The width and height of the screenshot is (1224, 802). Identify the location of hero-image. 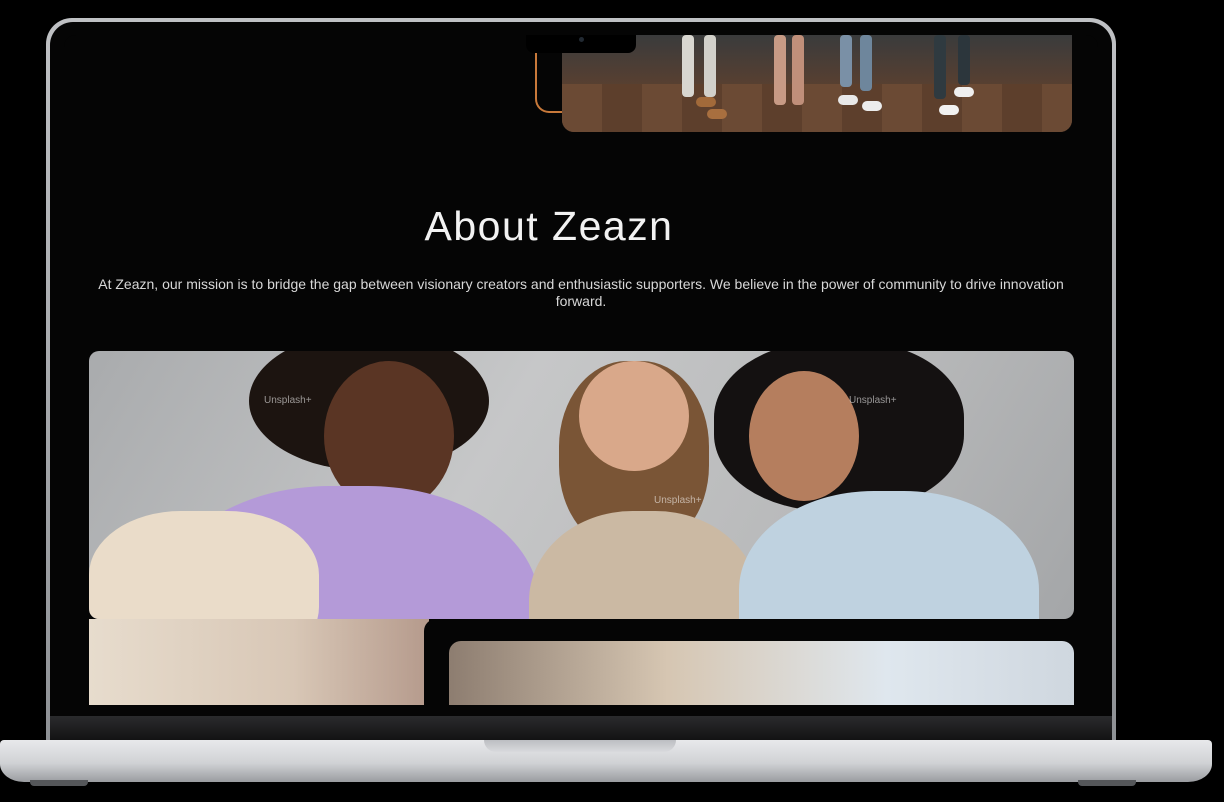
(817, 83).